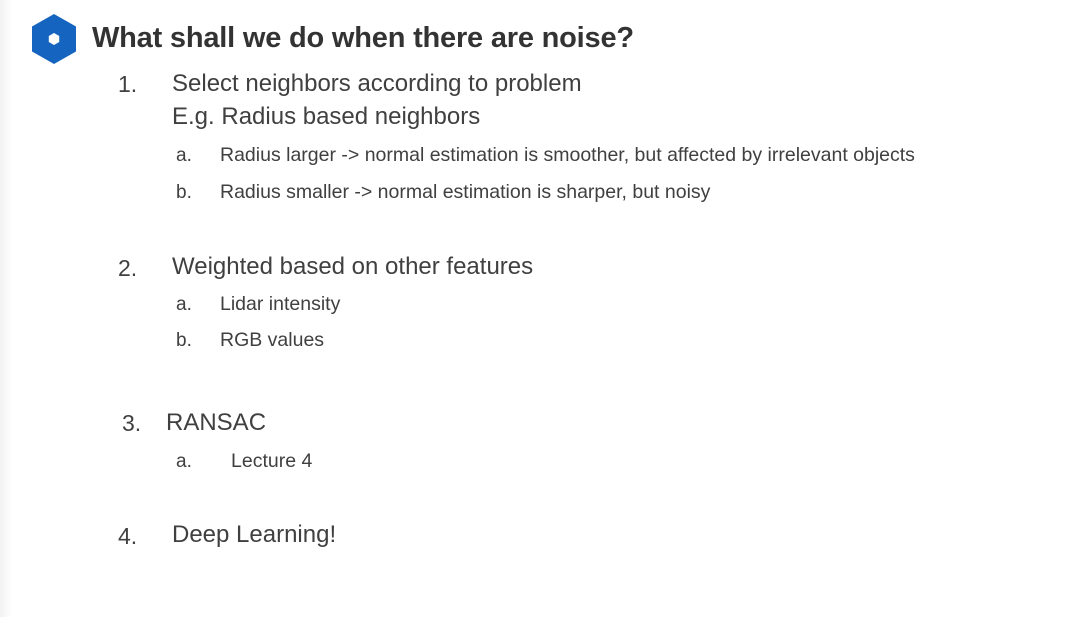 This screenshot has height=617, width=1079. I want to click on slide-title: What shall we do when there are noise?, so click(363, 38).